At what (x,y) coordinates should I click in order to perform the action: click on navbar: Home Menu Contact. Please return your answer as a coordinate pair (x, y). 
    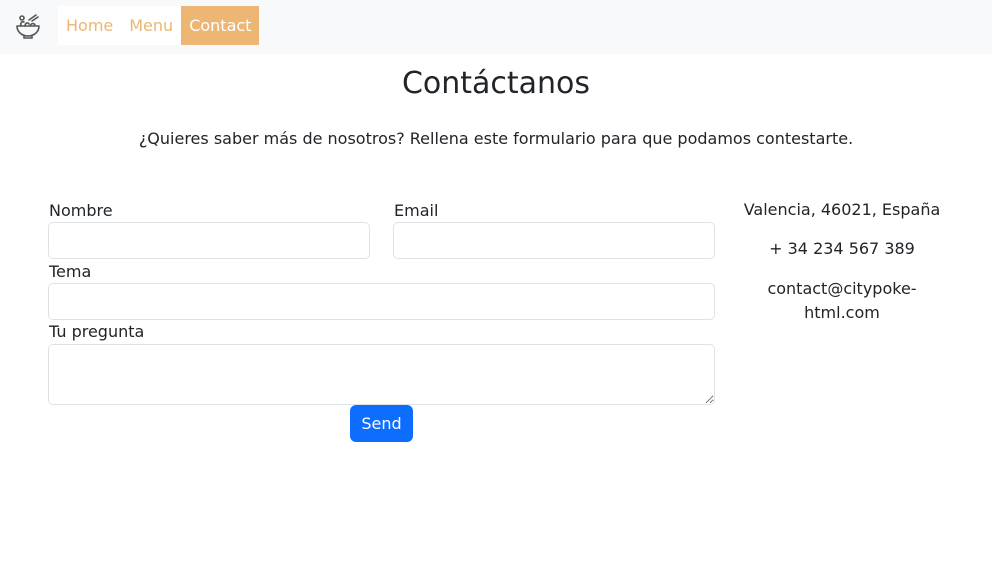
    Looking at the image, I should click on (496, 27).